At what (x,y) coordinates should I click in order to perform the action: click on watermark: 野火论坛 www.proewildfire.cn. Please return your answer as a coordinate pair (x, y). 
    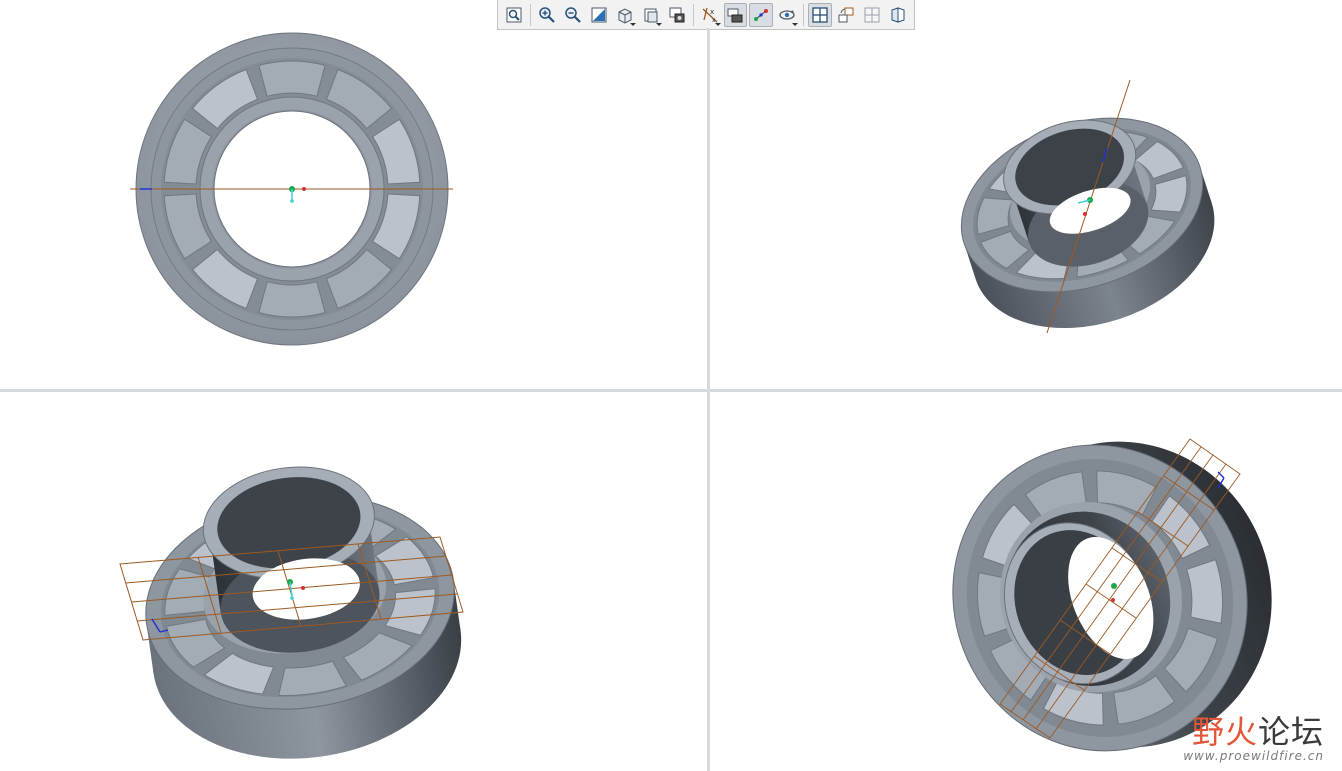
    Looking at the image, I should click on (1253, 739).